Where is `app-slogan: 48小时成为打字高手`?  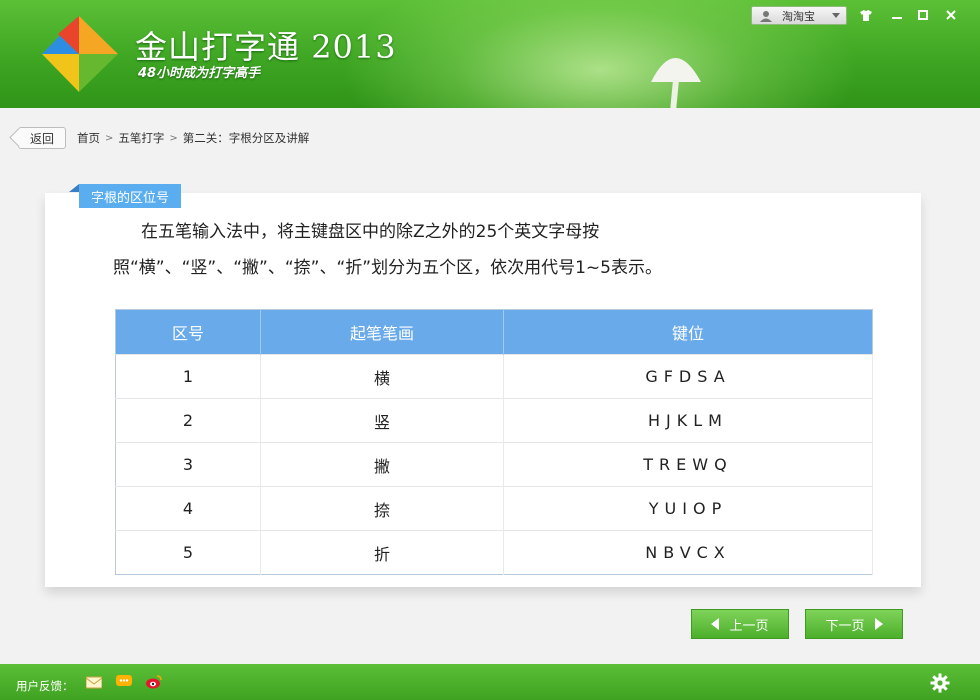
app-slogan: 48小时成为打字高手 is located at coordinates (199, 73).